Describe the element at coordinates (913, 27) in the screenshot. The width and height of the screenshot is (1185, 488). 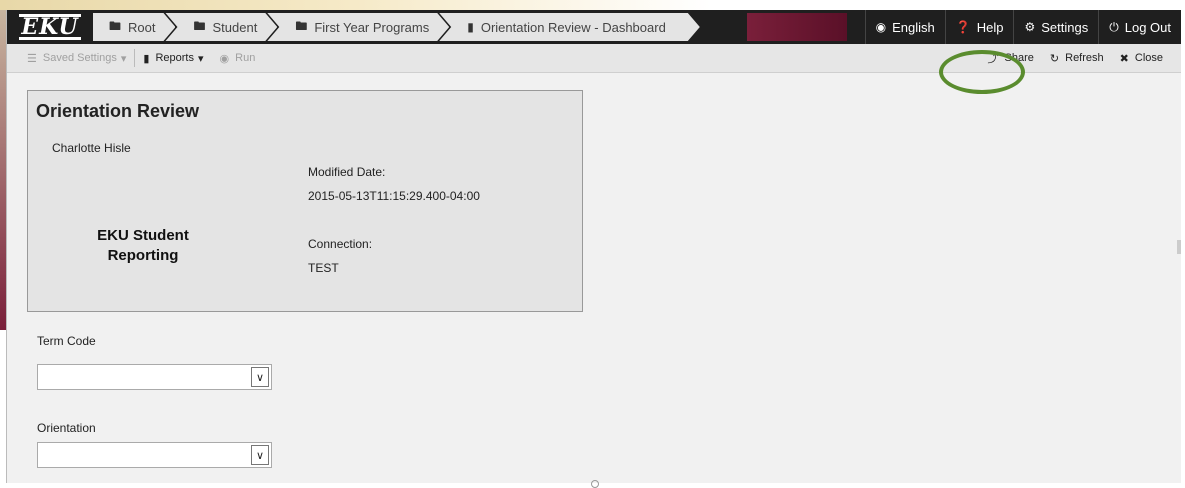
I see `language-label: English` at that location.